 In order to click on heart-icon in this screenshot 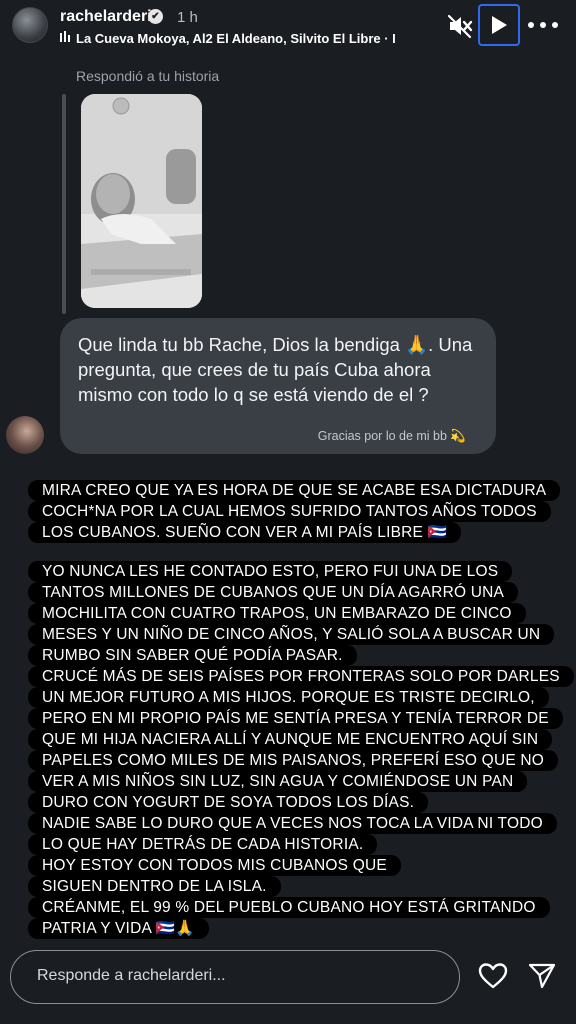, I will do `click(493, 976)`.